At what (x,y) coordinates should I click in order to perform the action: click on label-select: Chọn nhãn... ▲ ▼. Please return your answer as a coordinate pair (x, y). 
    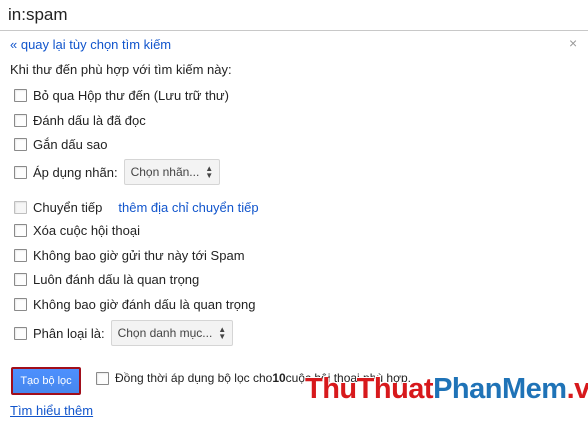
    Looking at the image, I should click on (172, 172).